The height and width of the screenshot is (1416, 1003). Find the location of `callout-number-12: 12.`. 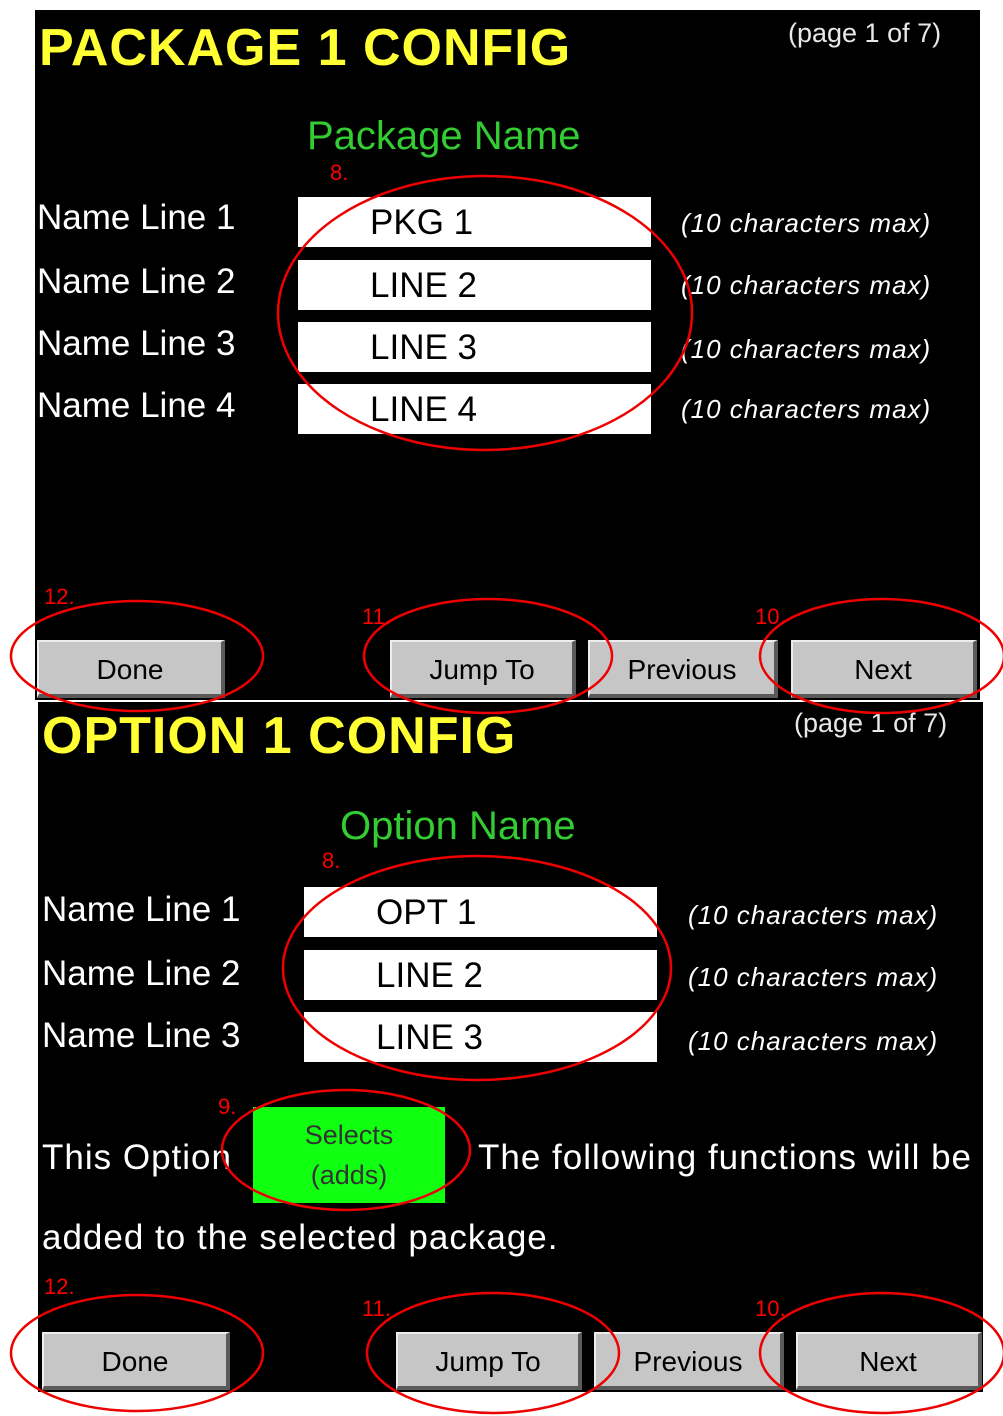

callout-number-12: 12. is located at coordinates (59, 596).